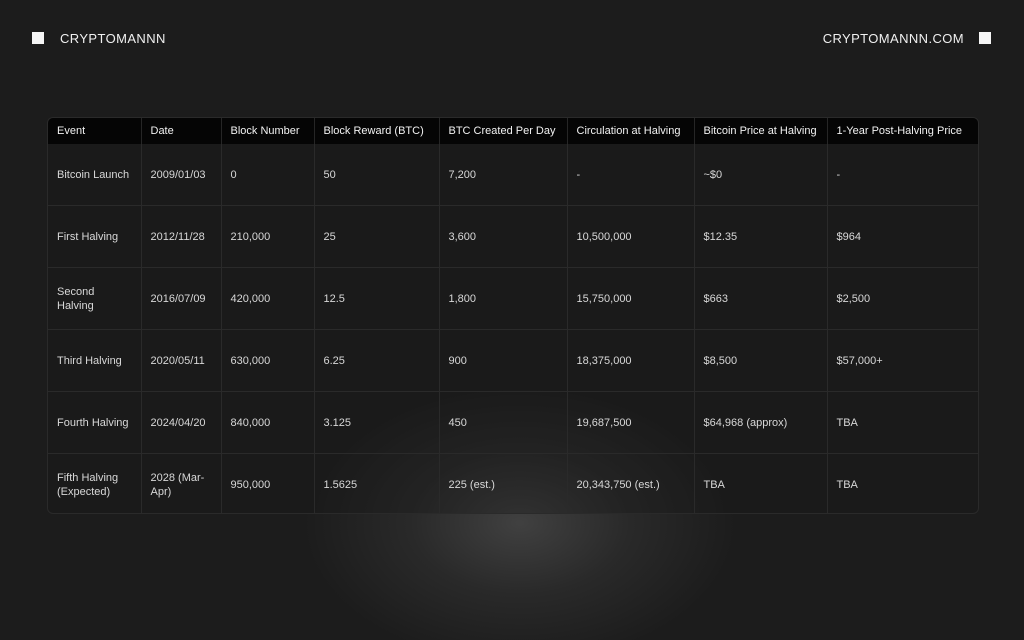 The width and height of the screenshot is (1024, 640). Describe the element at coordinates (181, 298) in the screenshot. I see `table-cell: 2016/07/09` at that location.